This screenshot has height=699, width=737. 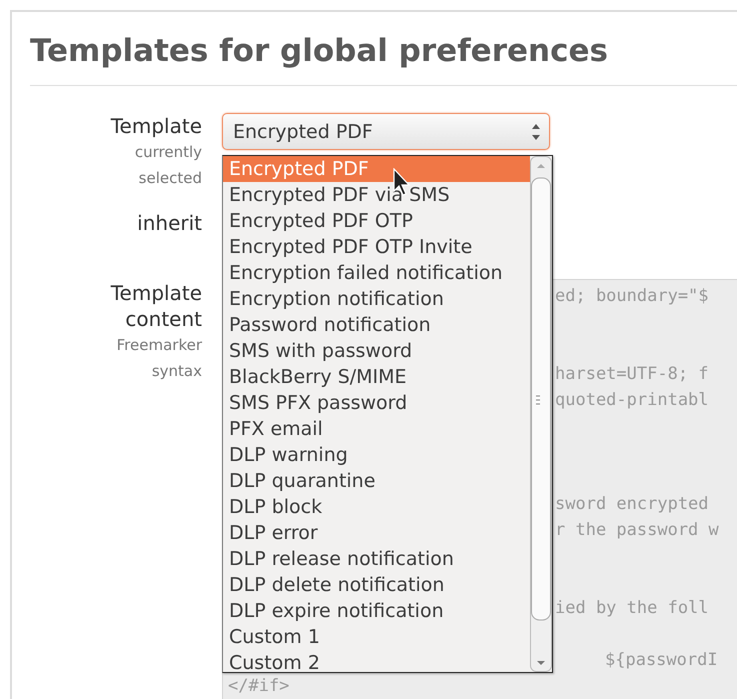 I want to click on dropdown-option: SMS with password, so click(x=376, y=351).